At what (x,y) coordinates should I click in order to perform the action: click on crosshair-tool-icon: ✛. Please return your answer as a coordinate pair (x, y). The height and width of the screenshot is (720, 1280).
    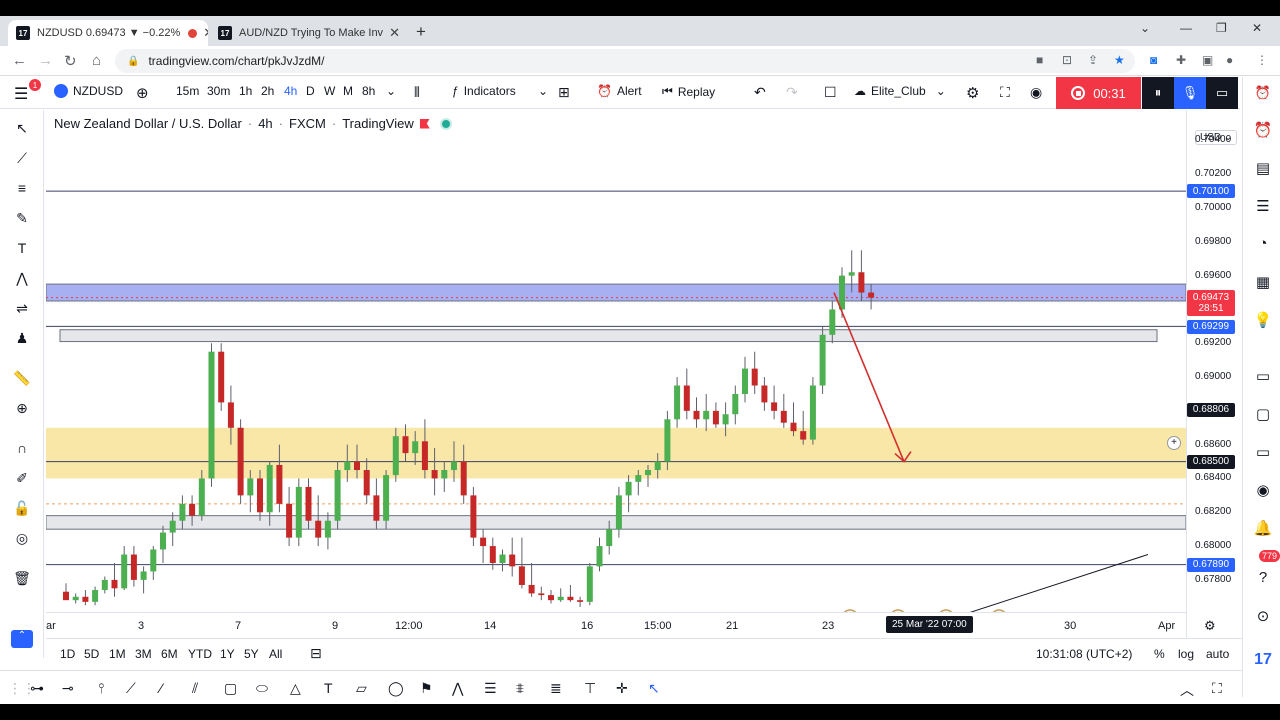
    Looking at the image, I should click on (622, 688).